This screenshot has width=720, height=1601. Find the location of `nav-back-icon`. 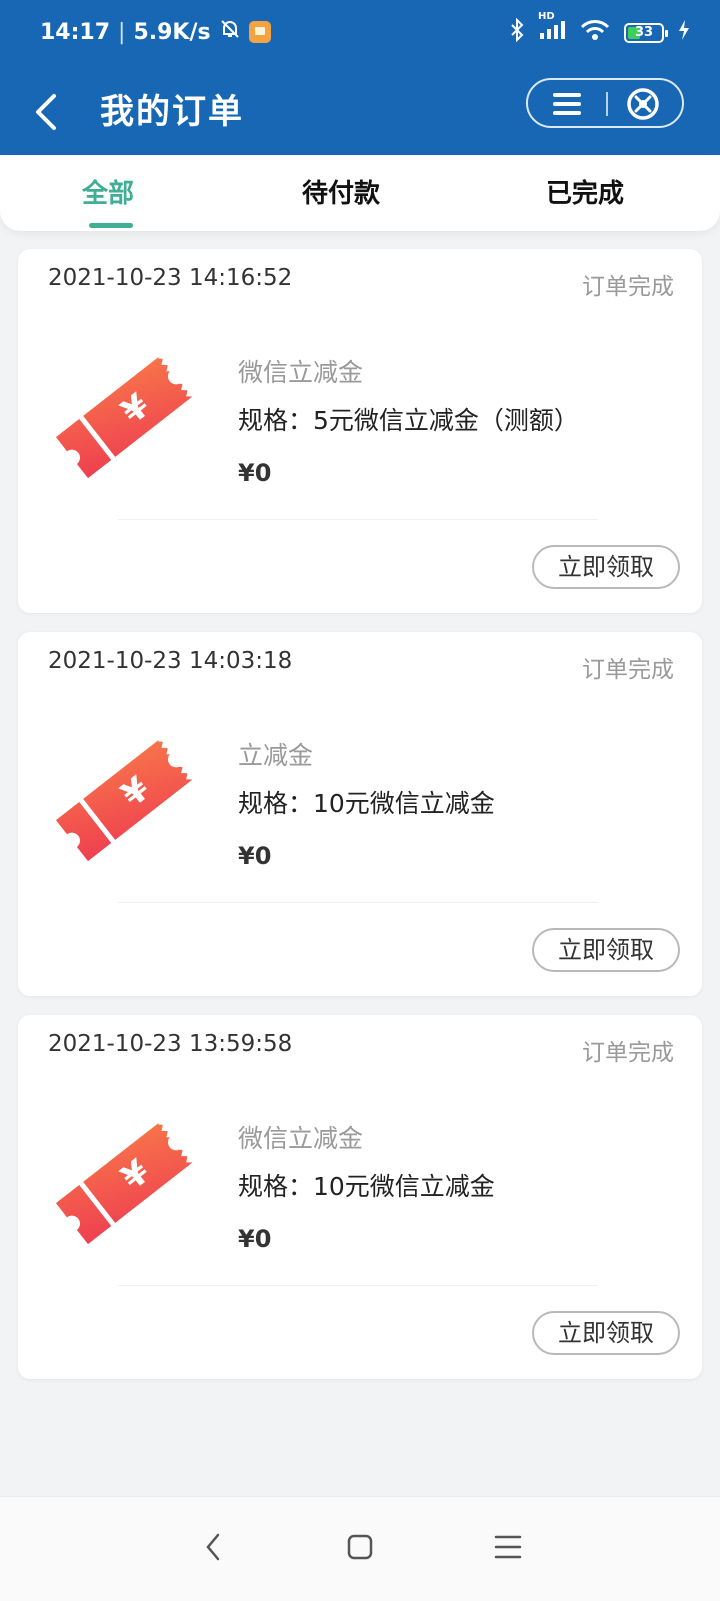

nav-back-icon is located at coordinates (213, 1547).